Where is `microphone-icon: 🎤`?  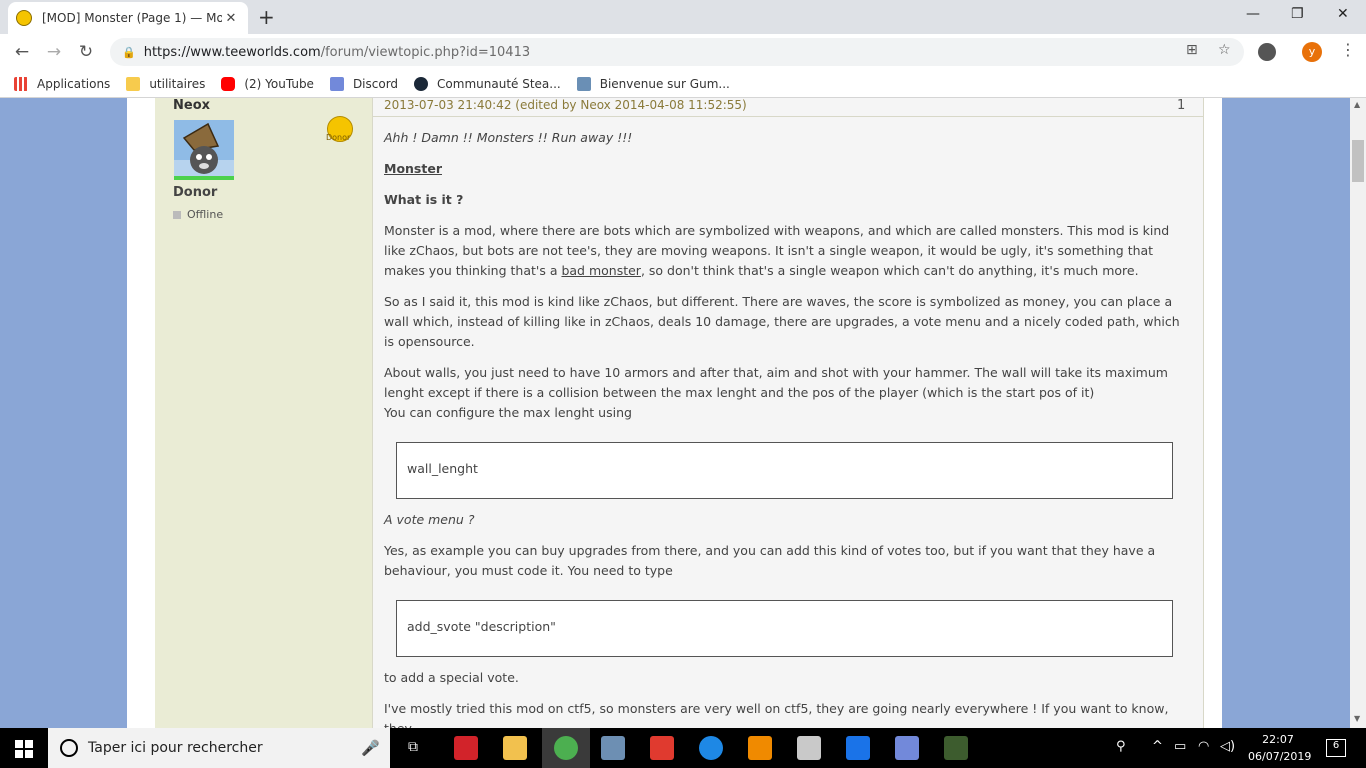 microphone-icon: 🎤 is located at coordinates (370, 748).